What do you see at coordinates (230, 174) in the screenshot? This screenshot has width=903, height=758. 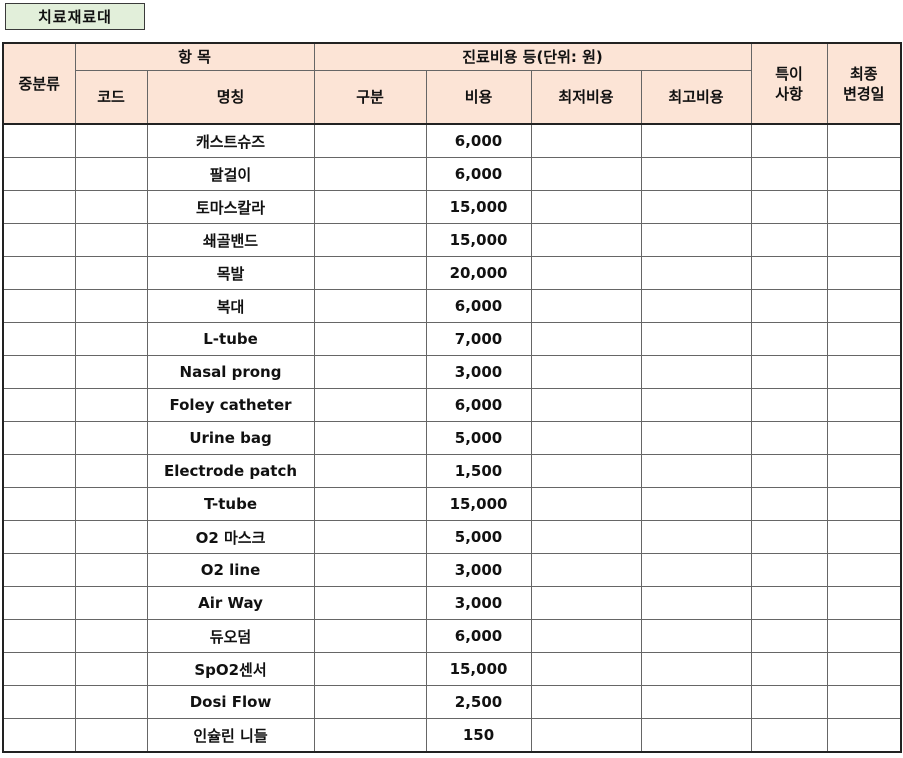 I see `item-name-cell: 팔걸이` at bounding box center [230, 174].